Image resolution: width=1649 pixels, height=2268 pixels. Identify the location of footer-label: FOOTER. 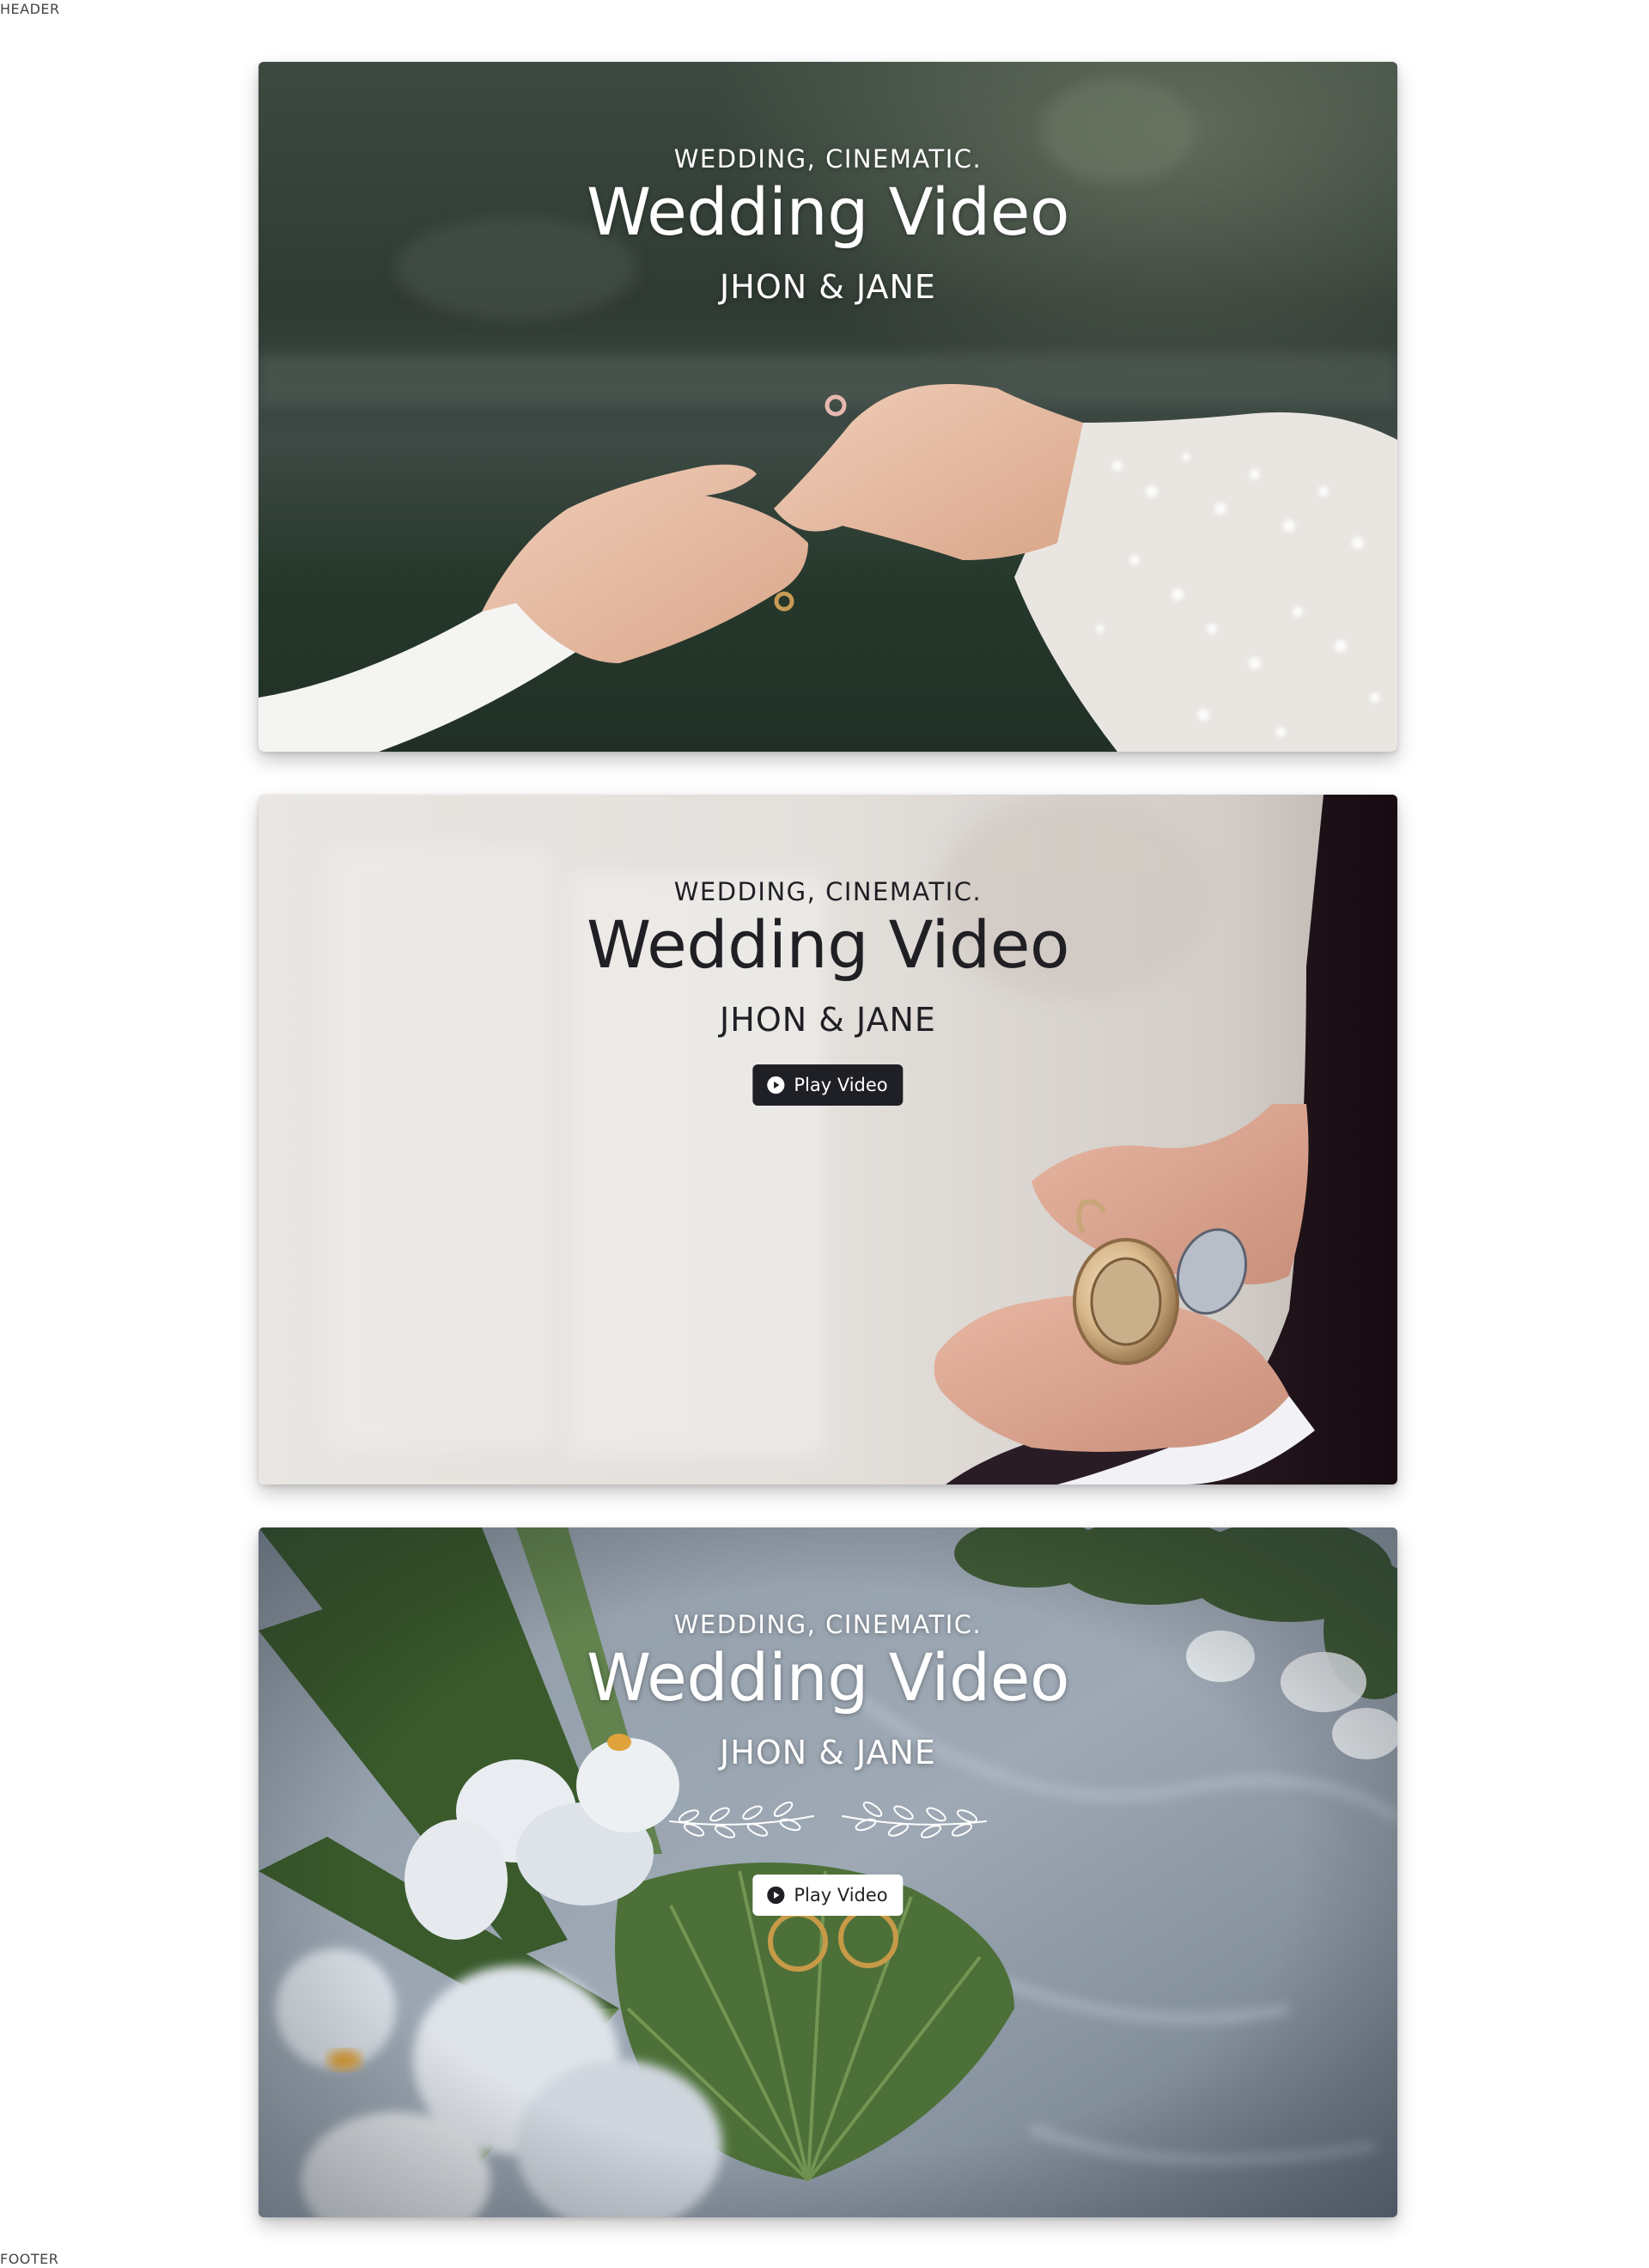
(30, 2259).